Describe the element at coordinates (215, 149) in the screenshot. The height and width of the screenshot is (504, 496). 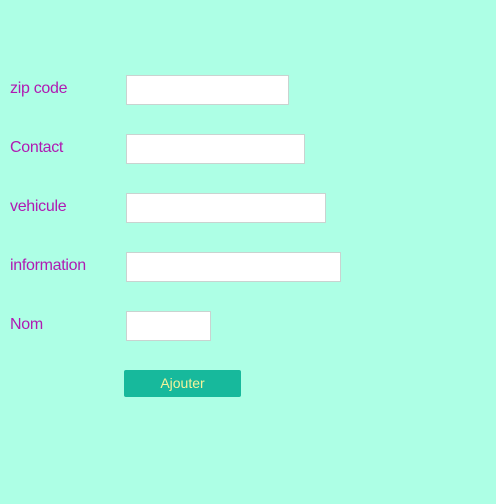
I see `contact-input` at that location.